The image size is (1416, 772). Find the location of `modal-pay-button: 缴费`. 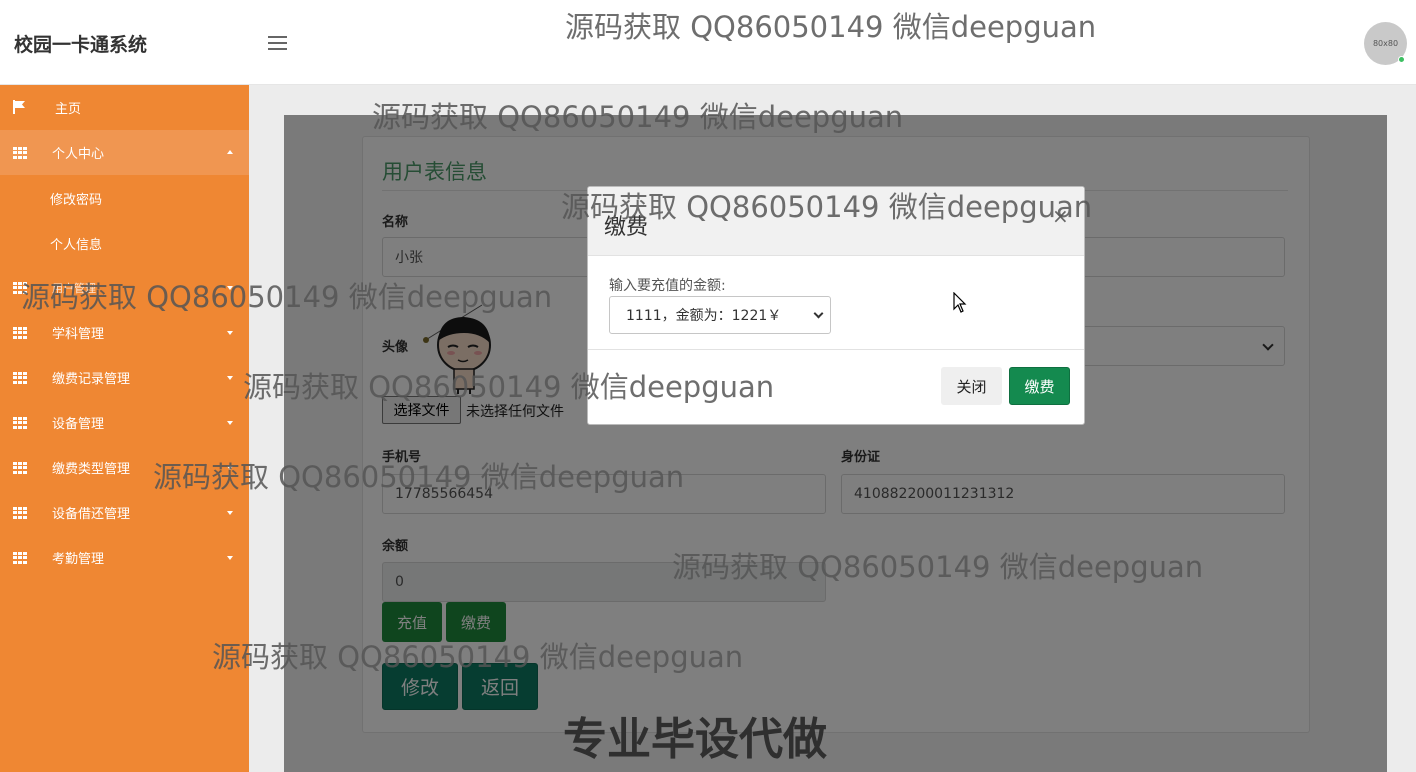

modal-pay-button: 缴费 is located at coordinates (1039, 386).